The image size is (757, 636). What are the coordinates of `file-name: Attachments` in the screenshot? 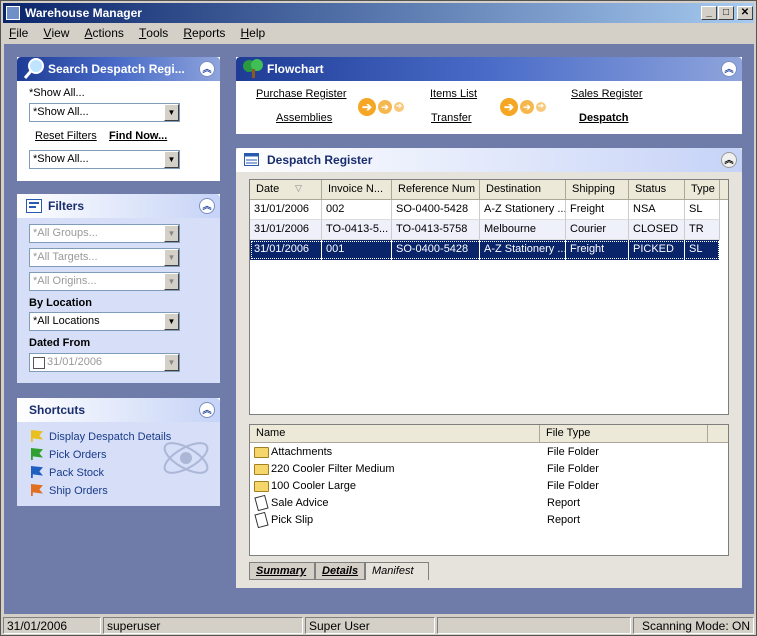 It's located at (302, 452).